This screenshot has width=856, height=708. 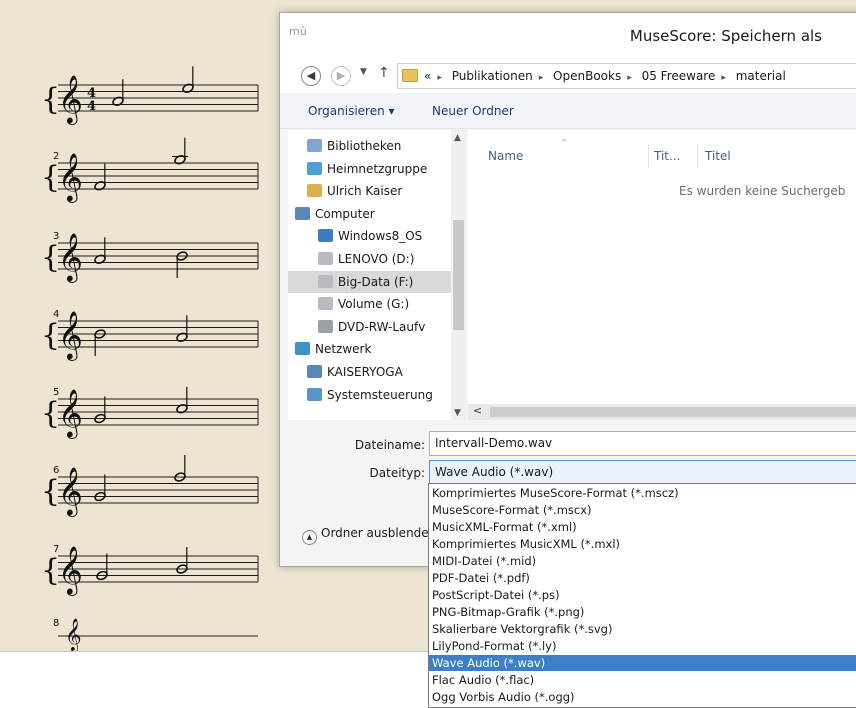 I want to click on empty-results-message: Es wurden keine Suchergeb, so click(x=762, y=191).